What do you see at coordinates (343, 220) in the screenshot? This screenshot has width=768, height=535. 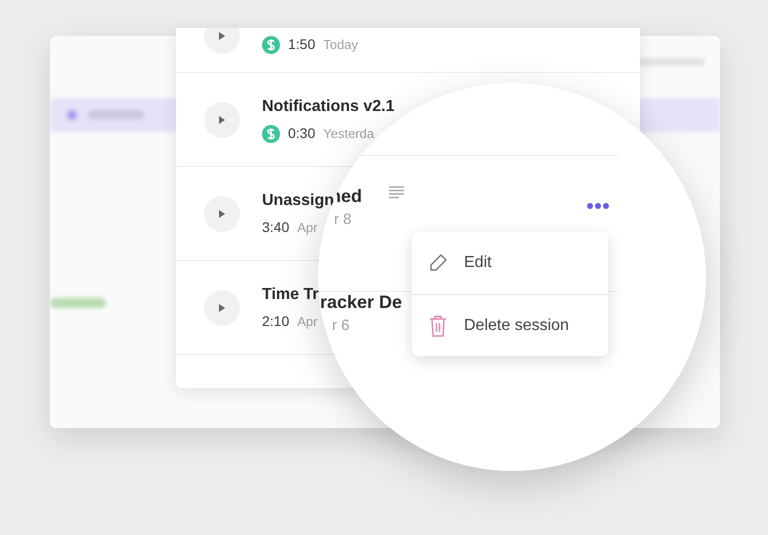 I see `session-date: r 8` at bounding box center [343, 220].